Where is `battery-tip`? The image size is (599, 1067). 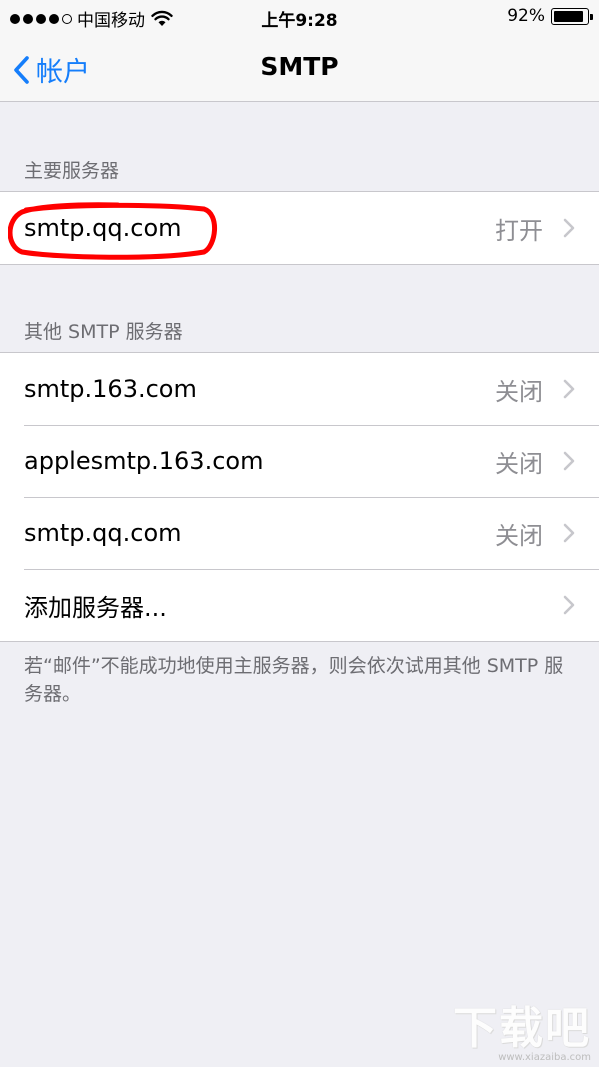 battery-tip is located at coordinates (591, 16).